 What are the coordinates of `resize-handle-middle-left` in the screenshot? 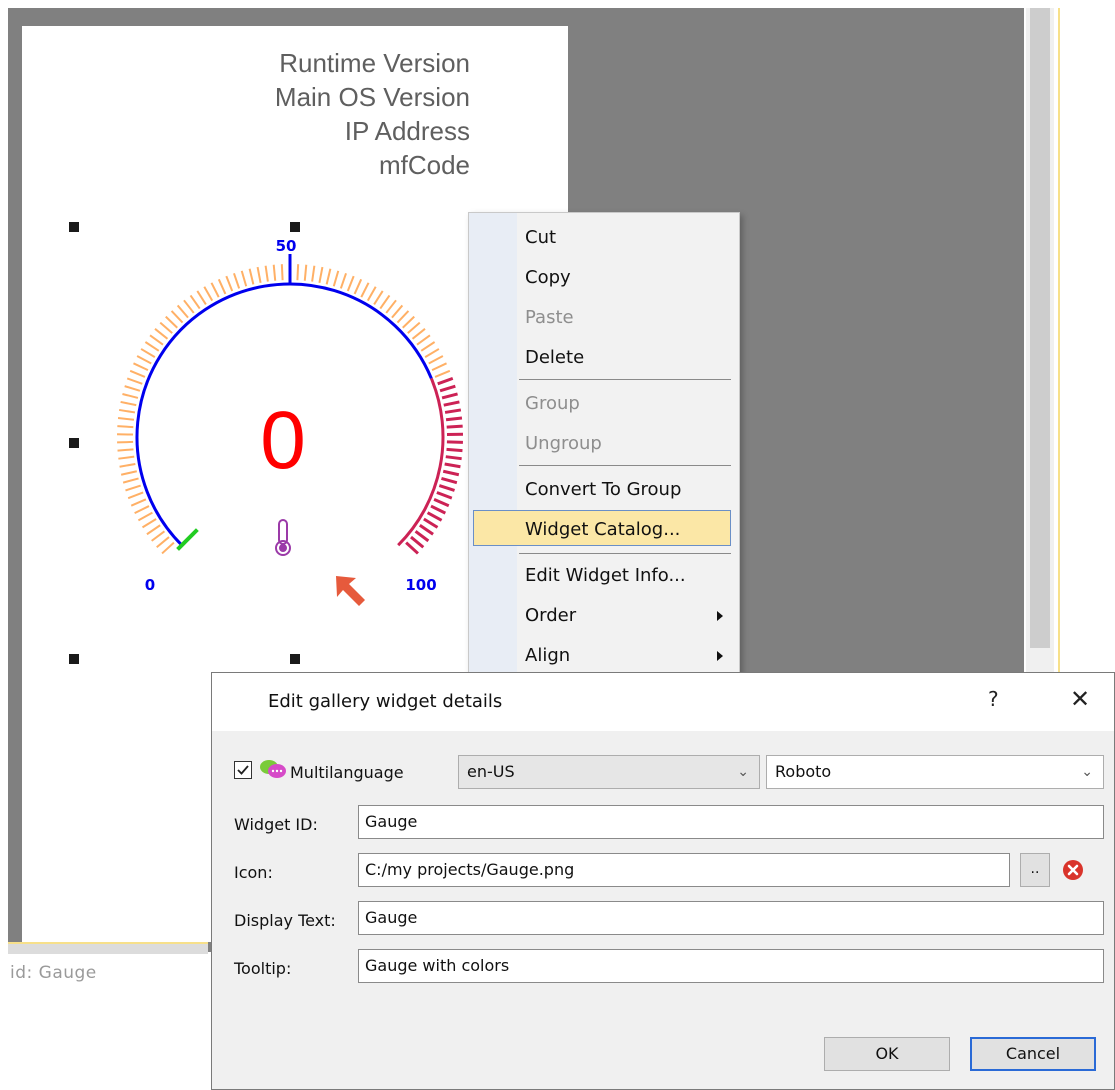 It's located at (74, 443).